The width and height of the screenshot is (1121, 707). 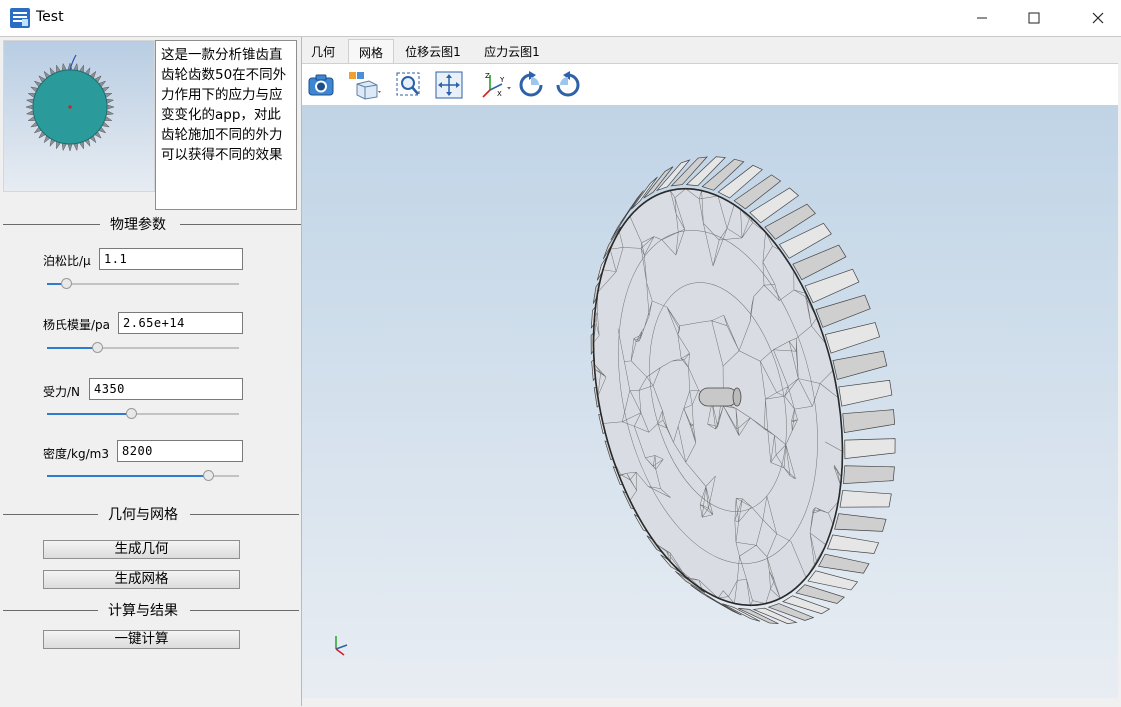 I want to click on gear-thumbnail, so click(x=79, y=116).